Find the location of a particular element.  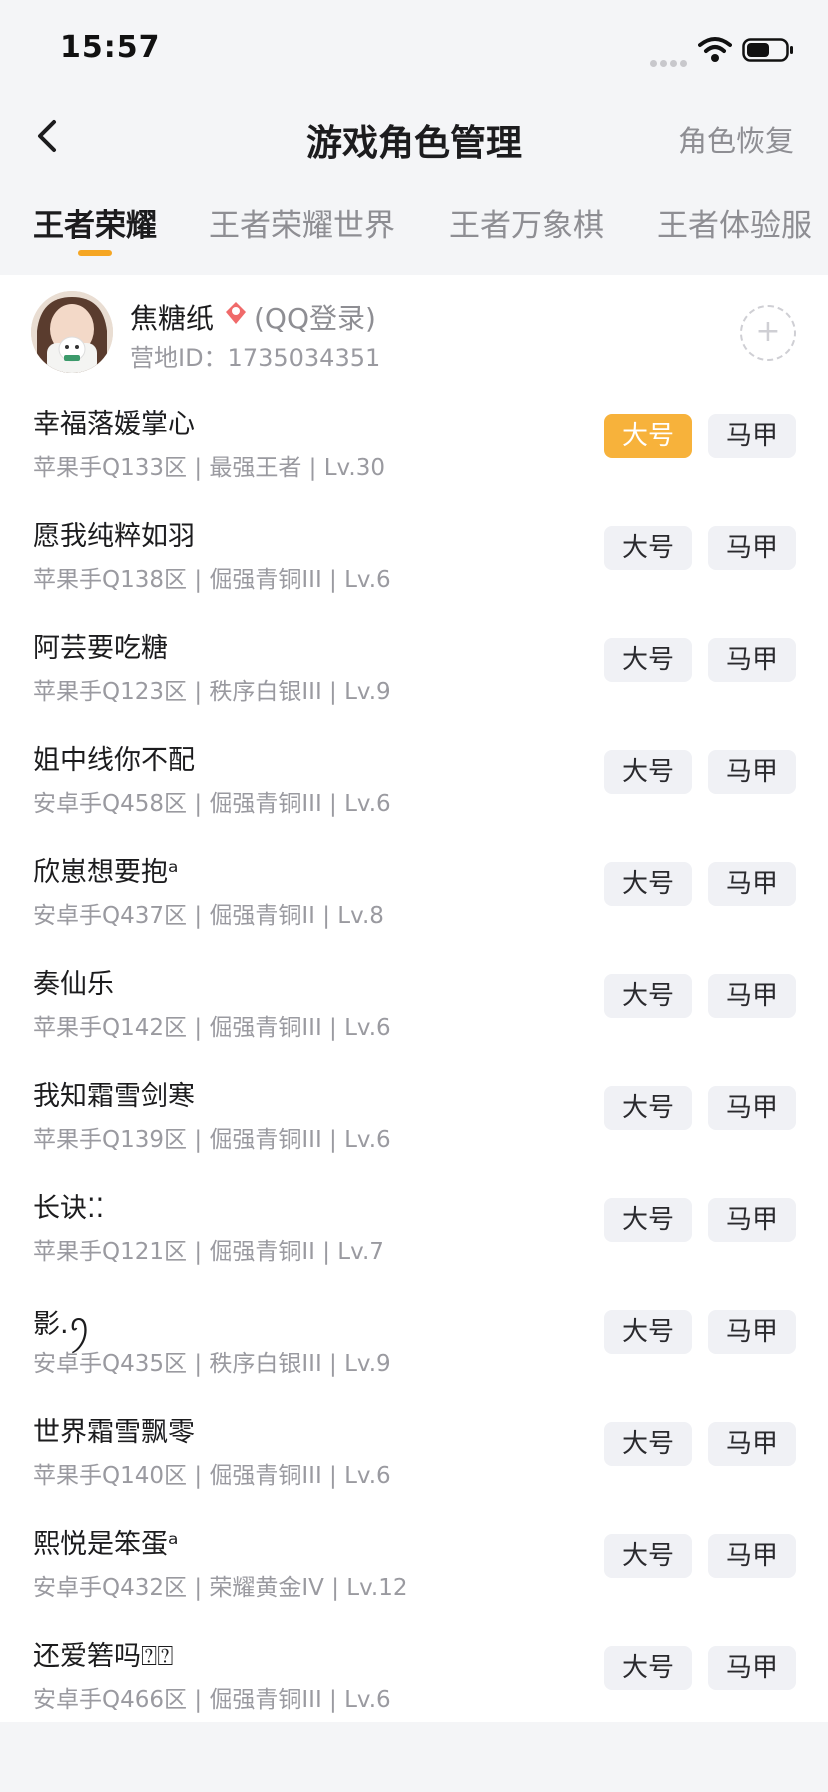

game-tabs: 王者荣耀 王者荣耀世界 王者万象棋 王者体验服 is located at coordinates (414, 232).